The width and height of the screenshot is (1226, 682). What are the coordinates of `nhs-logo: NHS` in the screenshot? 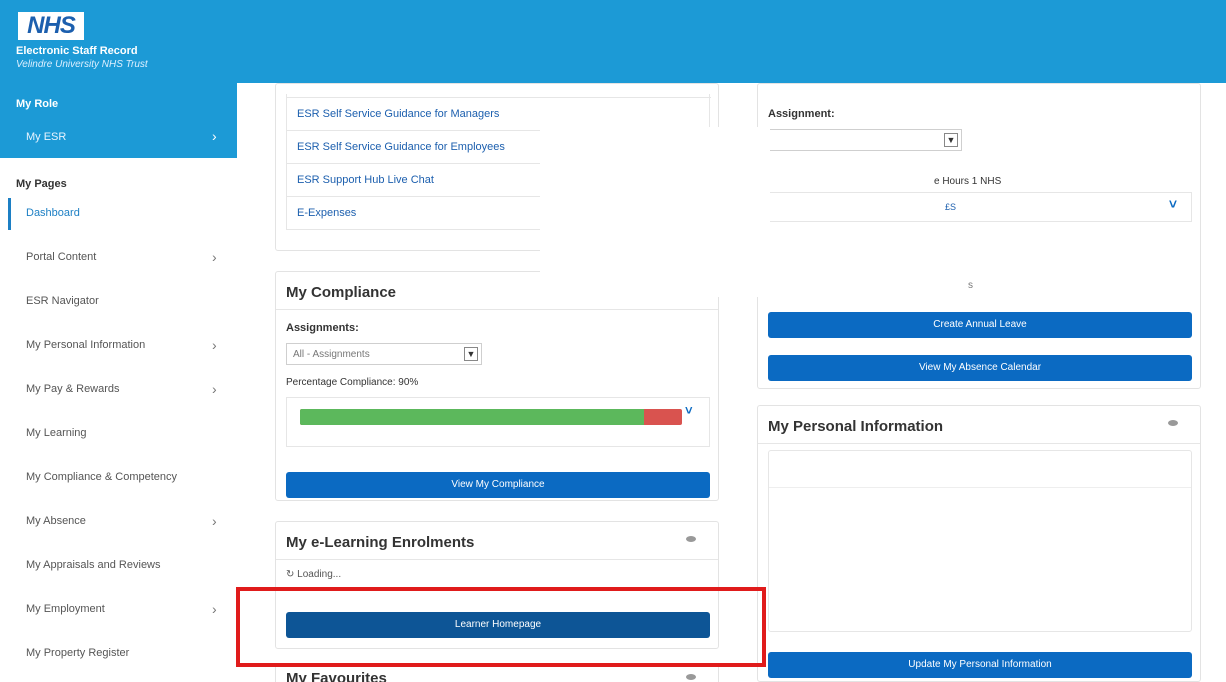 It's located at (51, 26).